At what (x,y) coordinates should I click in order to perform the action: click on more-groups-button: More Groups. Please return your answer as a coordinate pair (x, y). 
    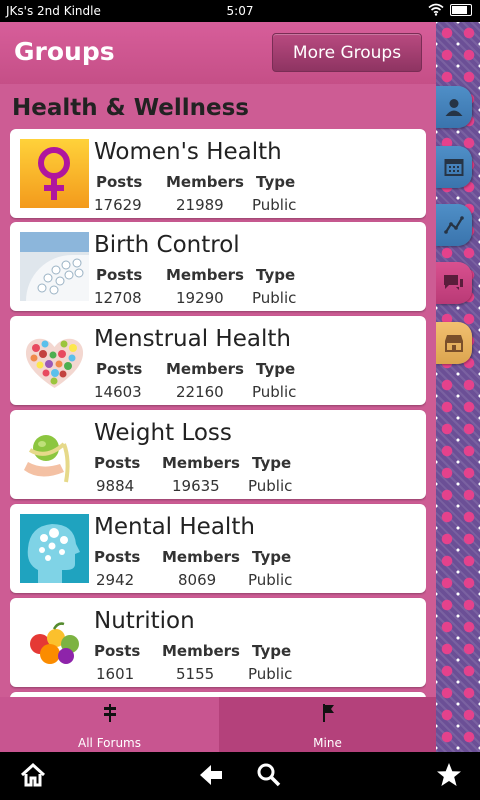
    Looking at the image, I should click on (347, 52).